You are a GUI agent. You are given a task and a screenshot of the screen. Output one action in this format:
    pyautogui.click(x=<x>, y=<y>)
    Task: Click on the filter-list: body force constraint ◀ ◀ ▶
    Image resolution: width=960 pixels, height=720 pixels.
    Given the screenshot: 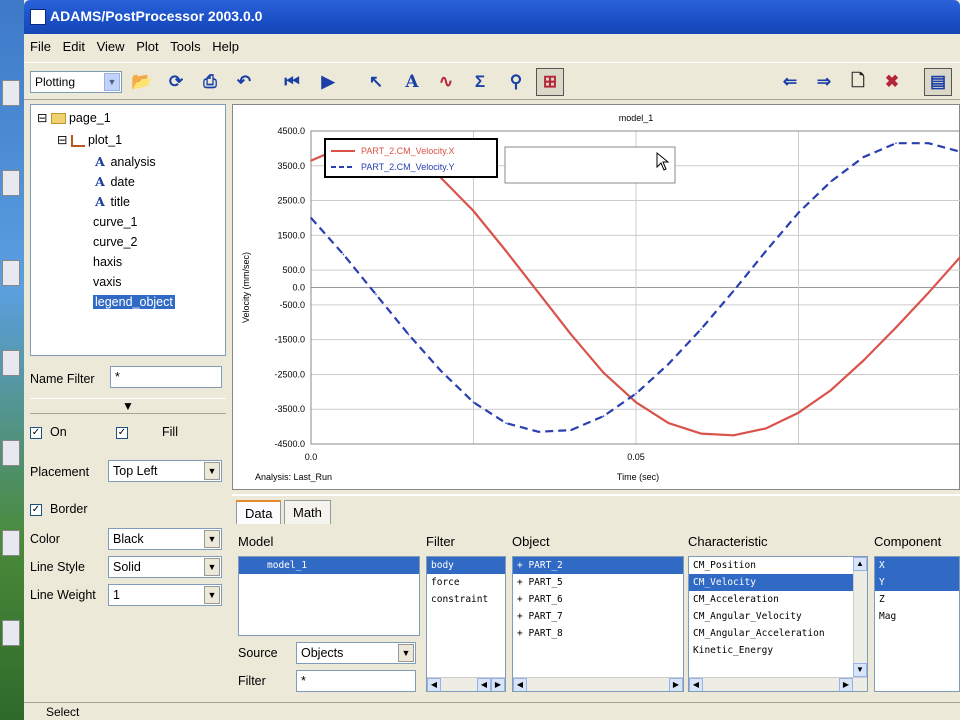 What is the action you would take?
    pyautogui.click(x=466, y=624)
    